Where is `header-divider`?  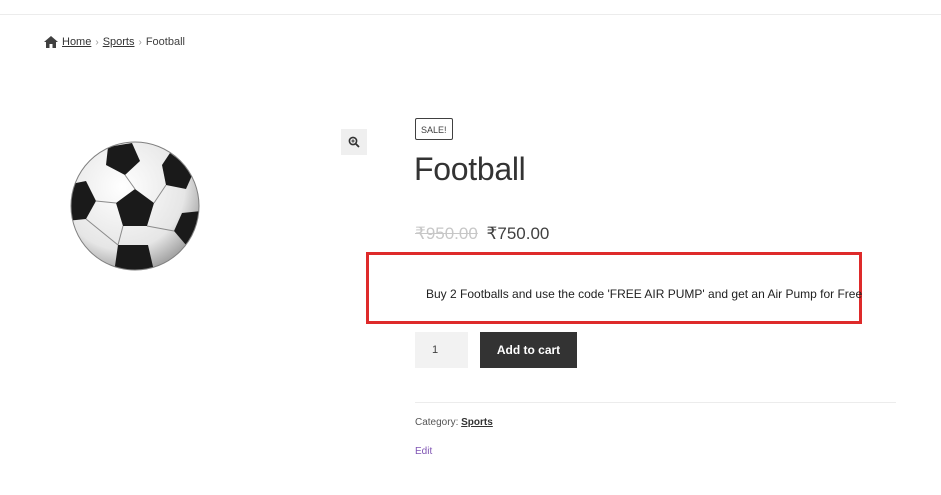
header-divider is located at coordinates (470, 14).